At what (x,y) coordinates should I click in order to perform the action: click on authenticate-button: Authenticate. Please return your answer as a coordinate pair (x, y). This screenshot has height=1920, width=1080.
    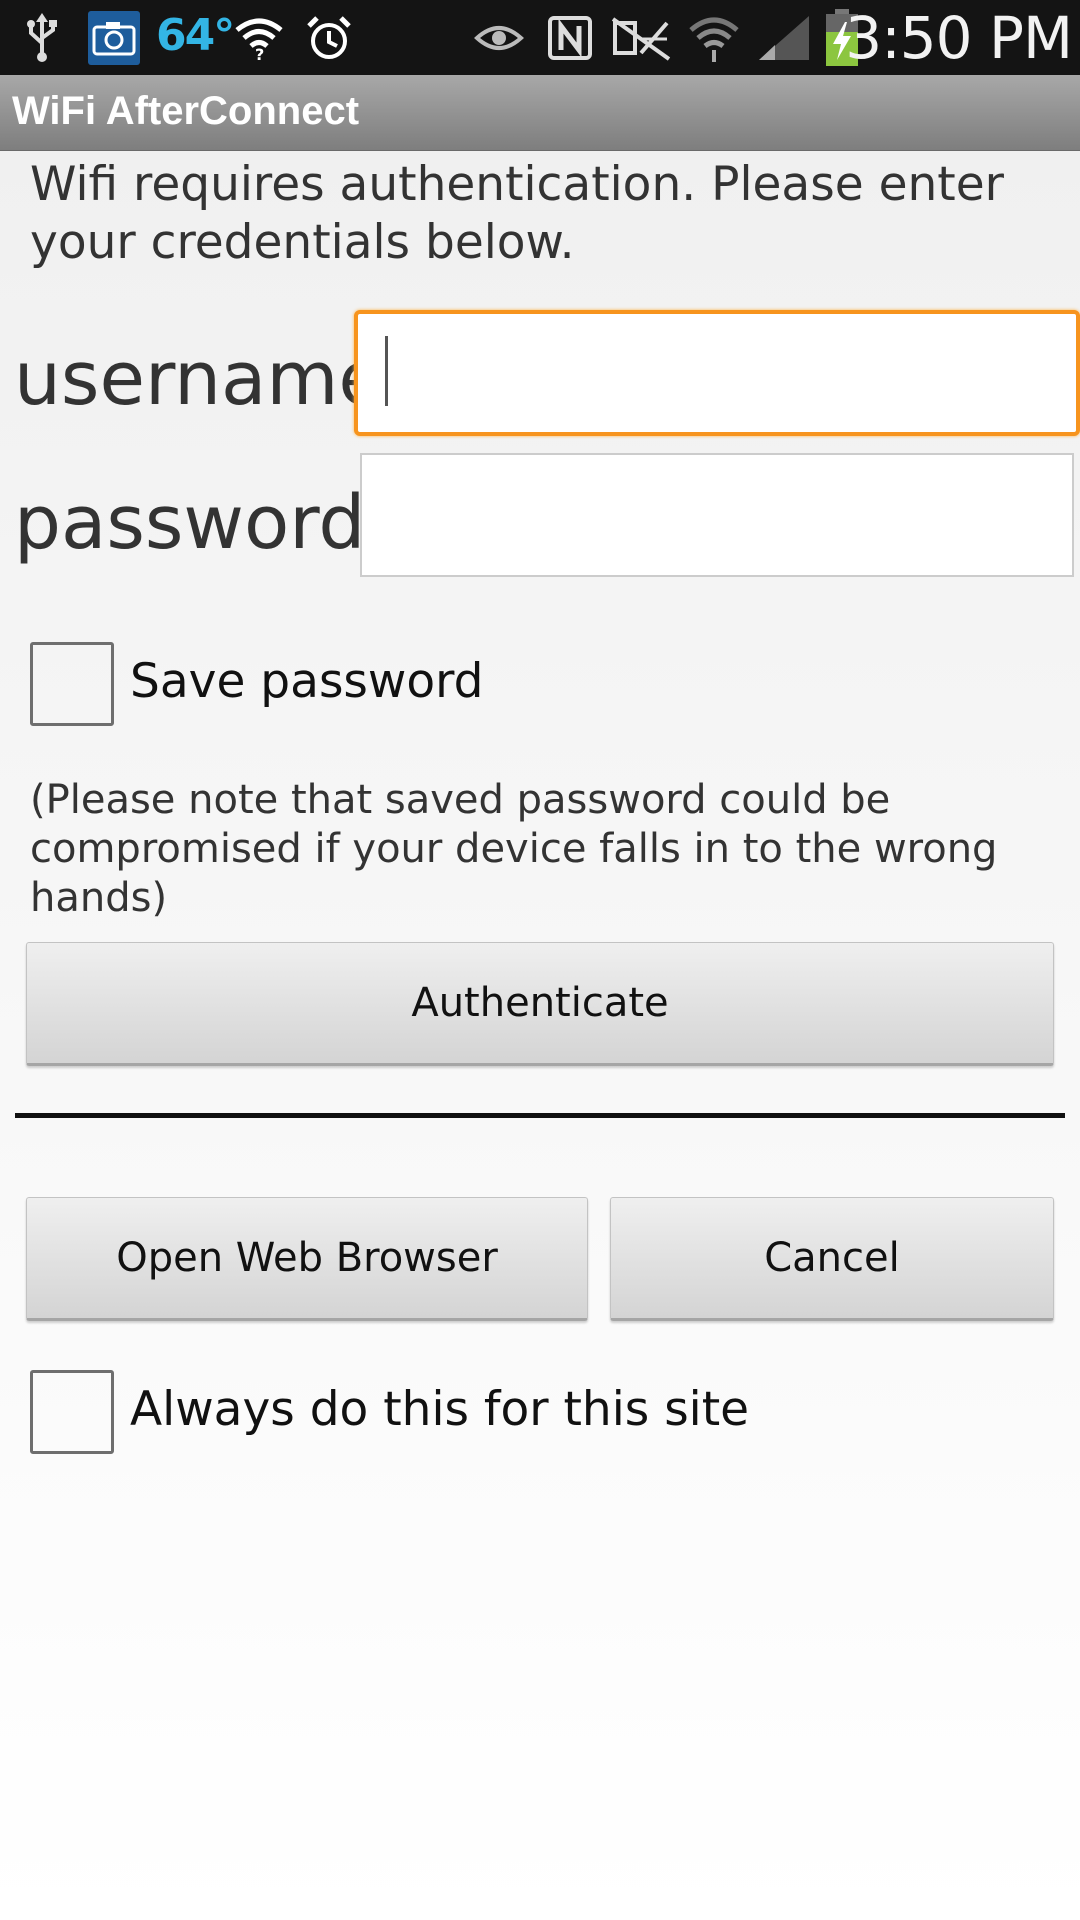
    Looking at the image, I should click on (540, 1004).